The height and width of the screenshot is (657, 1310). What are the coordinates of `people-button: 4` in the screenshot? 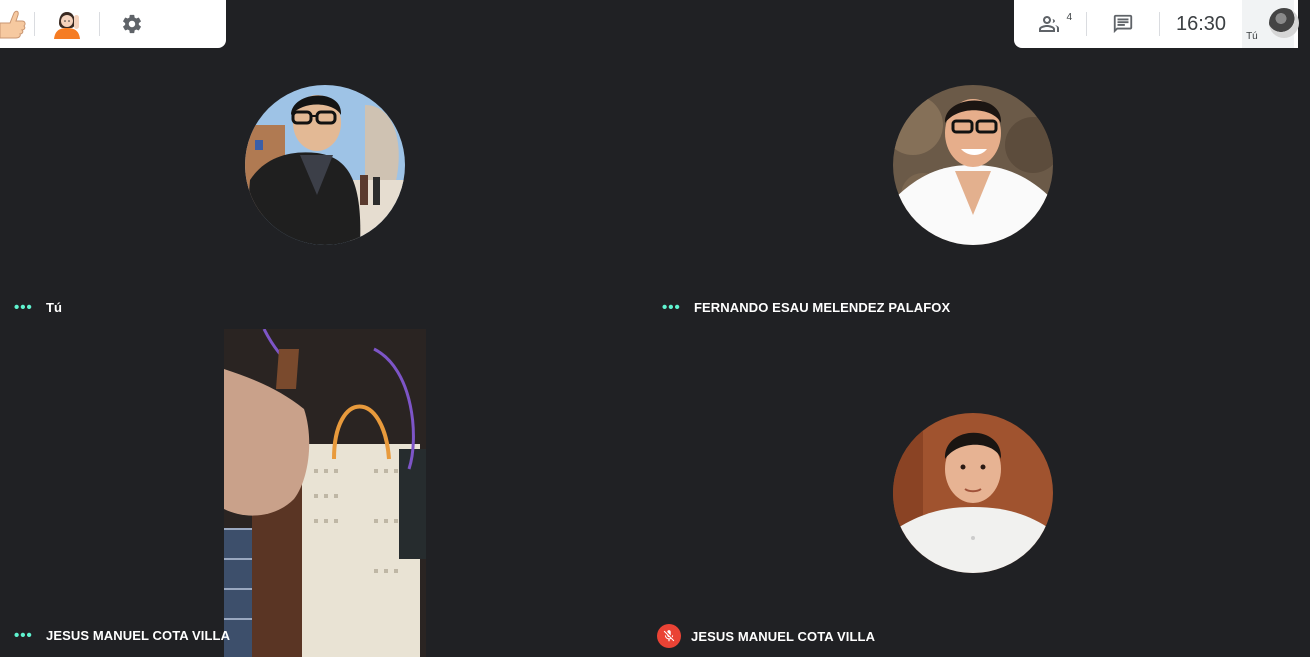 It's located at (1050, 24).